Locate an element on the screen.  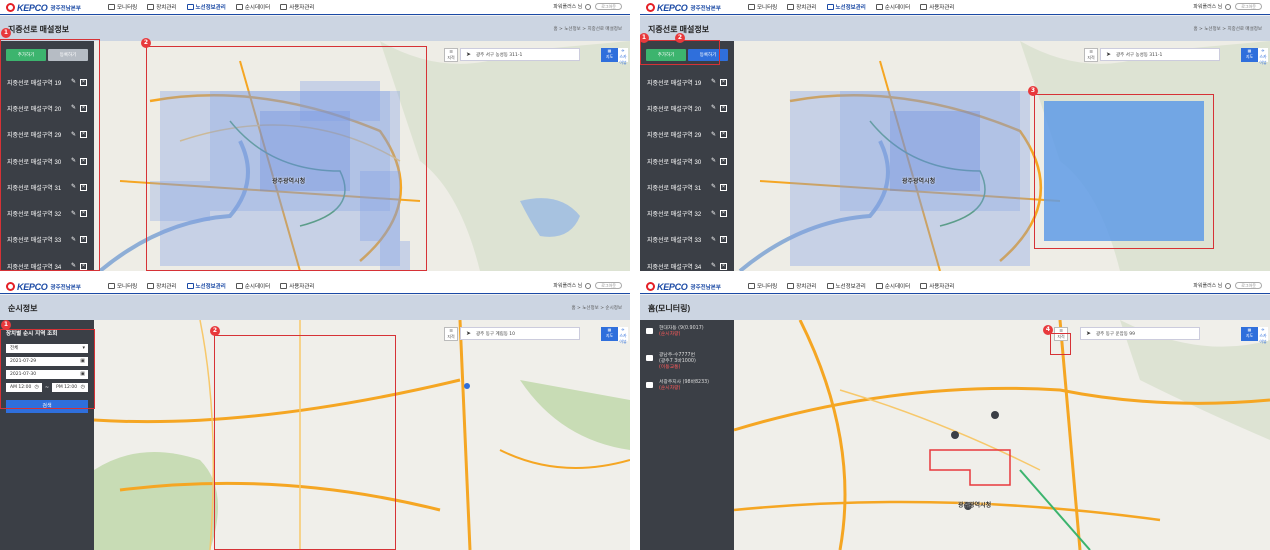
zone-item: 지중선로 매설구역 32 ✎ × is located at coordinates (687, 213).